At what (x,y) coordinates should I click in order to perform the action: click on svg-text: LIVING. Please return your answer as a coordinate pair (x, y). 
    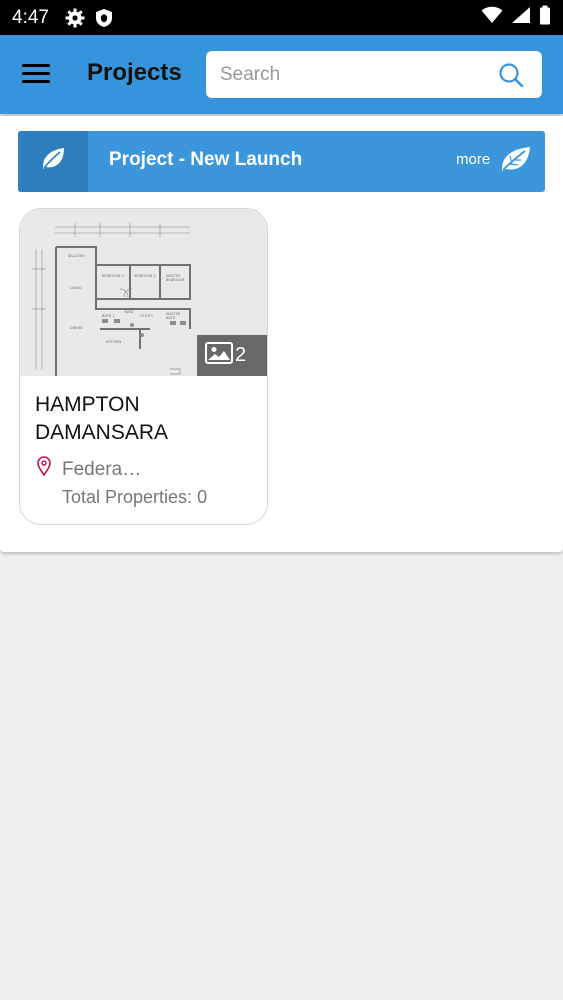
    Looking at the image, I should click on (76, 288).